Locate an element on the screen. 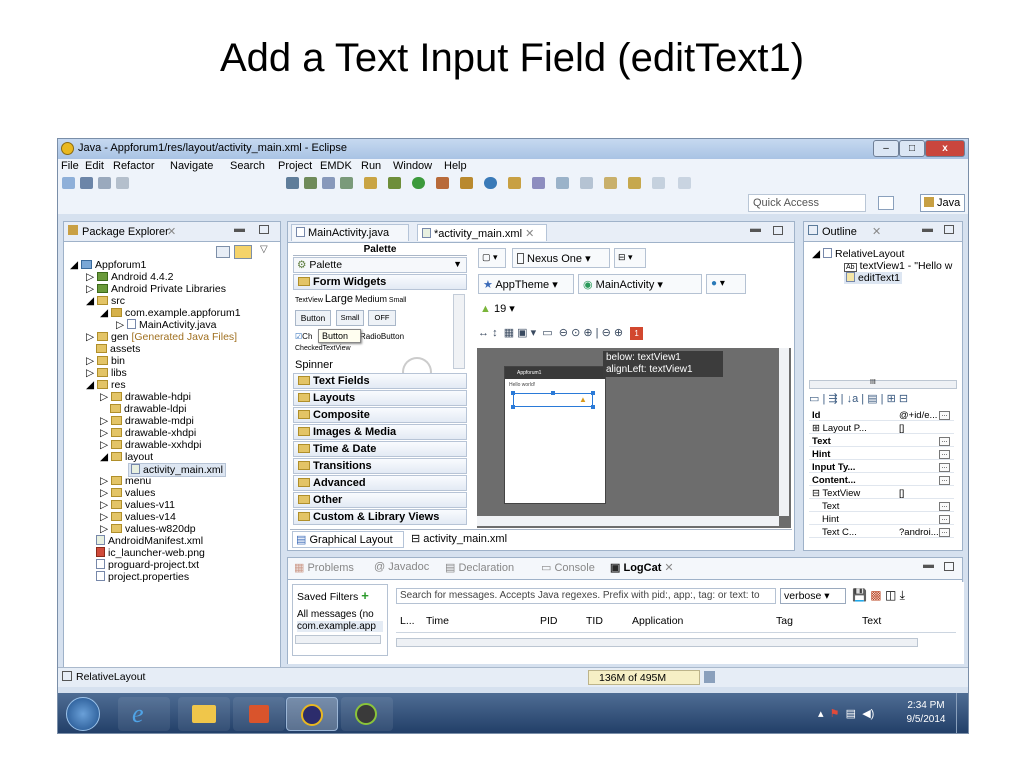 The width and height of the screenshot is (1024, 768). maximize-editor-icon is located at coordinates (778, 230).